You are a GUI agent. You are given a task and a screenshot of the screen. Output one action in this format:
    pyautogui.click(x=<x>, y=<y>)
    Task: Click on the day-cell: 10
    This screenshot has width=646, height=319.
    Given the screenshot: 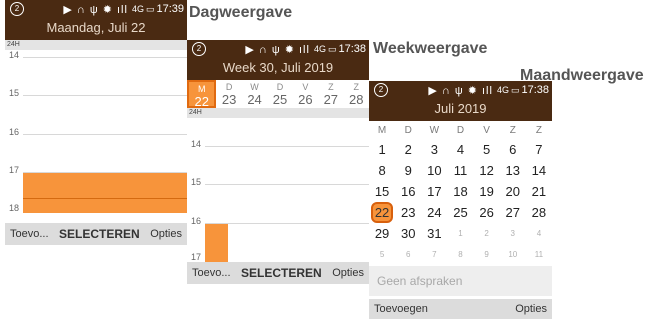 What is the action you would take?
    pyautogui.click(x=434, y=170)
    